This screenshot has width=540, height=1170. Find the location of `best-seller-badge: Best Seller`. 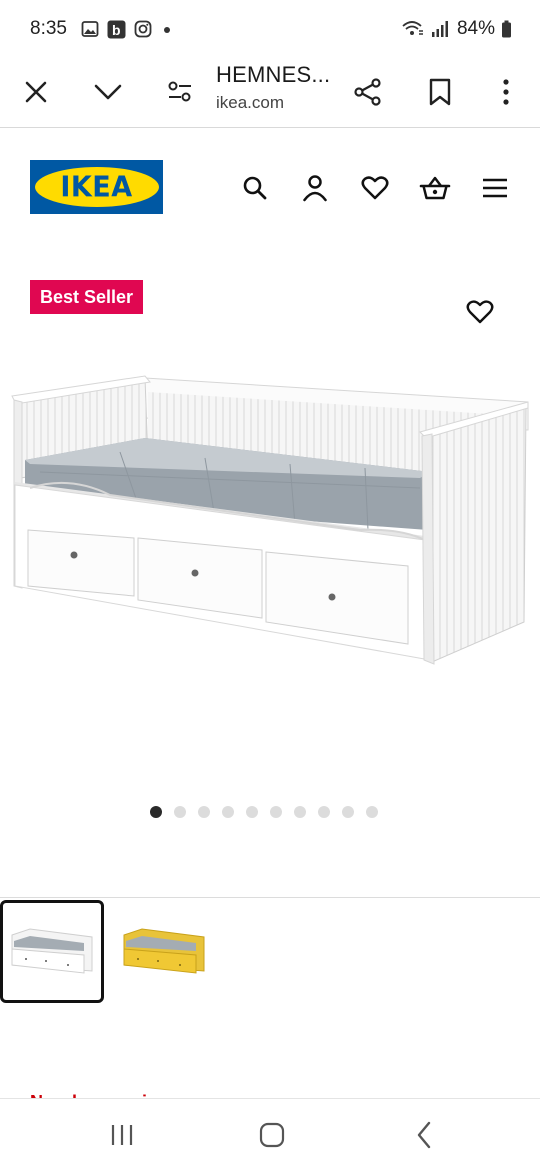

best-seller-badge: Best Seller is located at coordinates (87, 297).